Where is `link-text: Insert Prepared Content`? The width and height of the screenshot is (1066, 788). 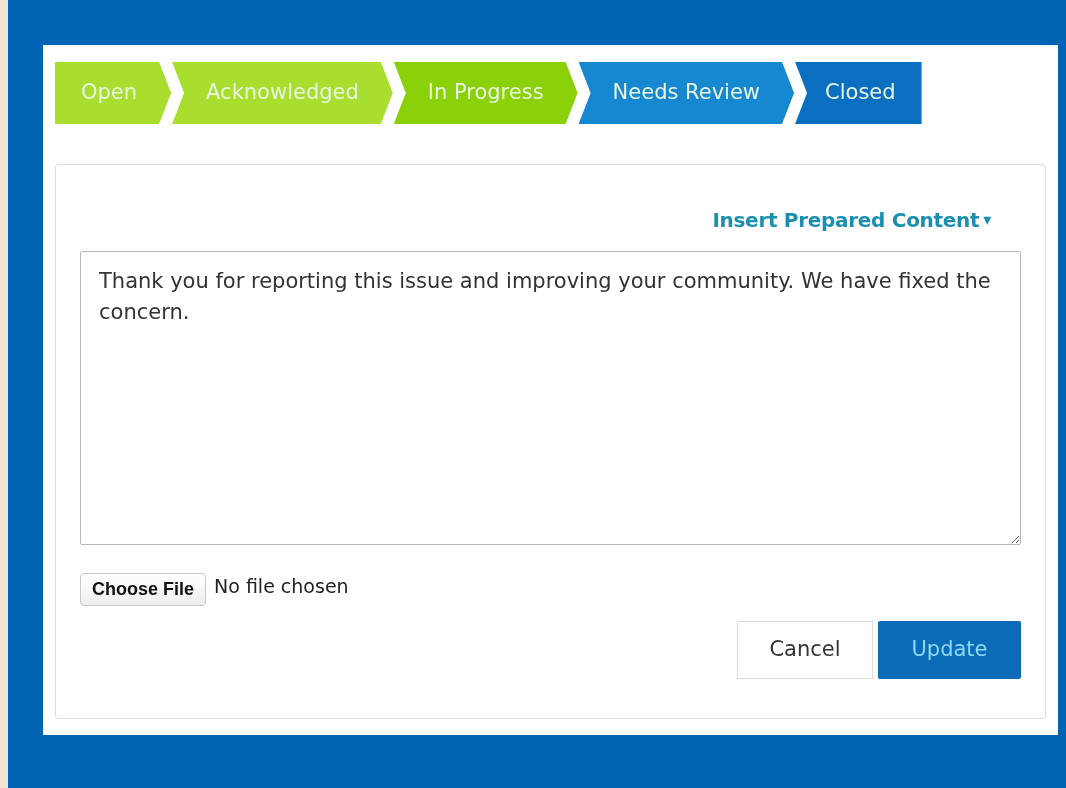
link-text: Insert Prepared Content is located at coordinates (846, 220).